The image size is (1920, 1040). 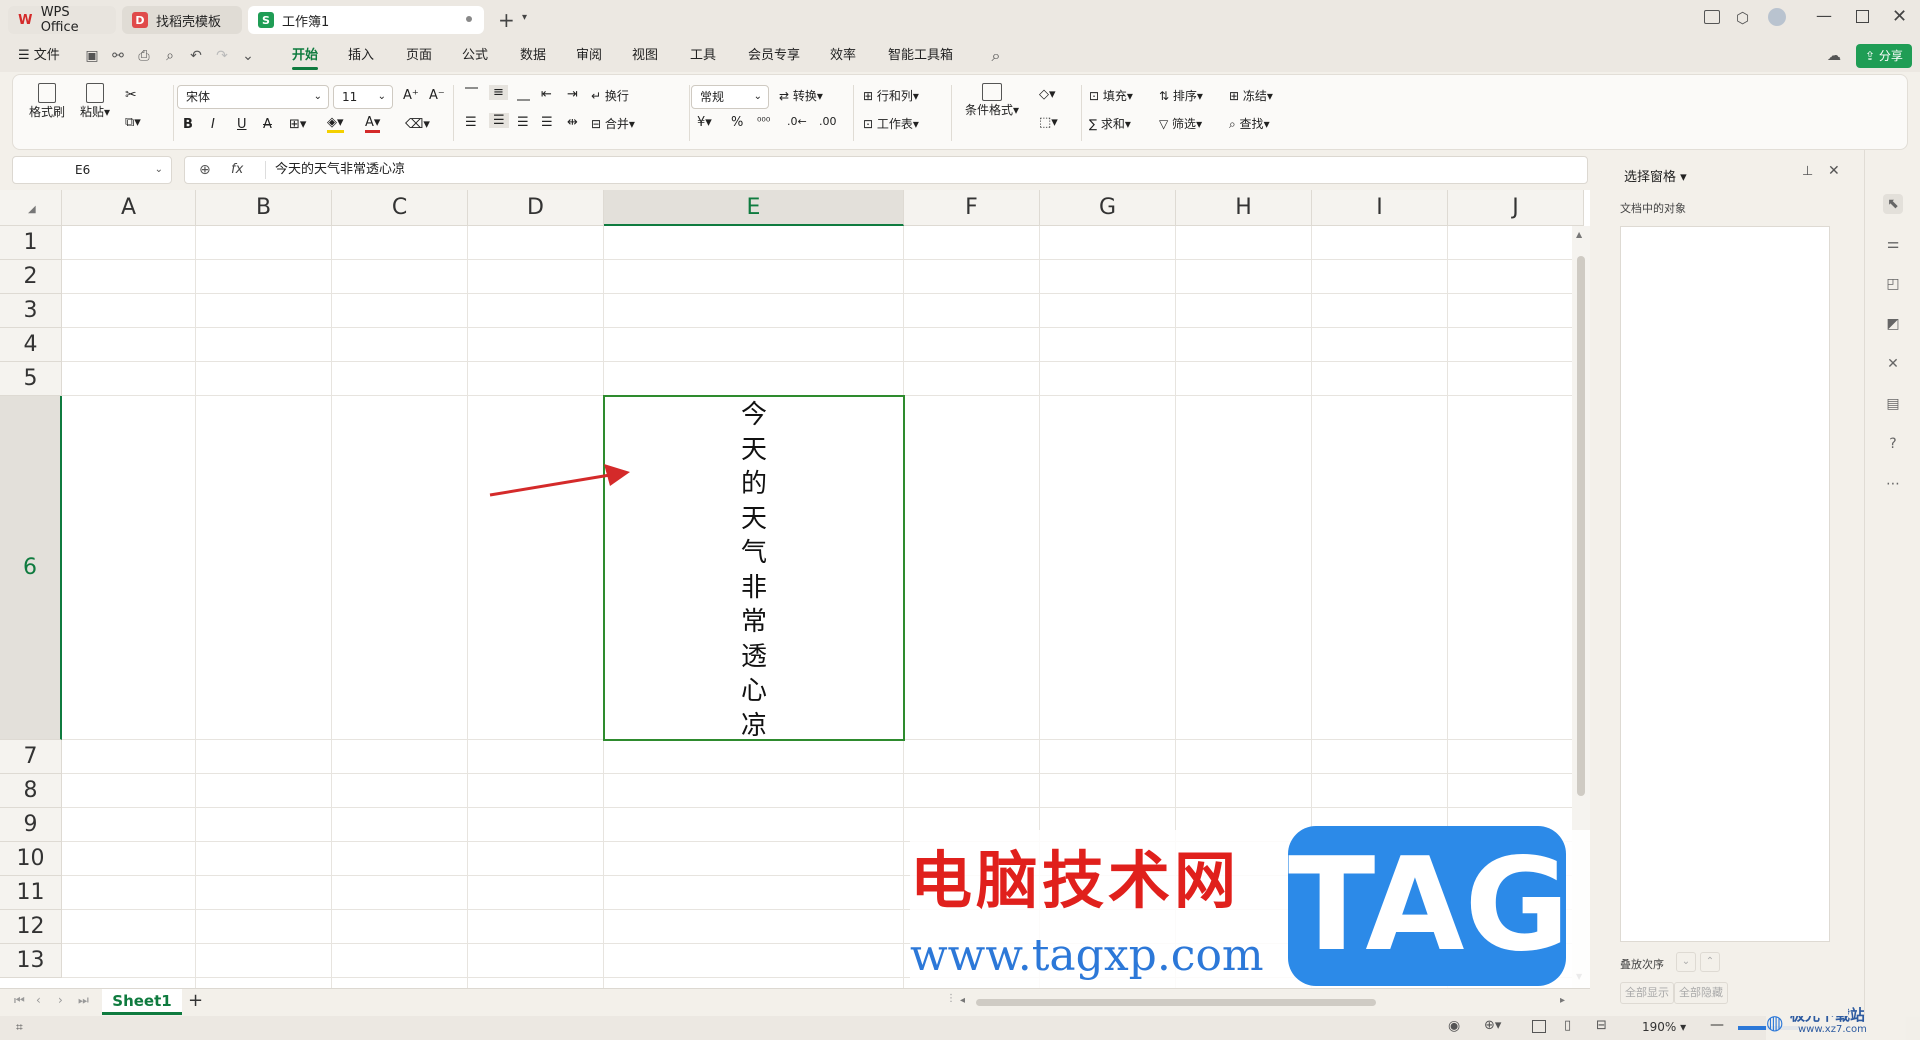 What do you see at coordinates (373, 124) in the screenshot?
I see `font-color-icon: A▾` at bounding box center [373, 124].